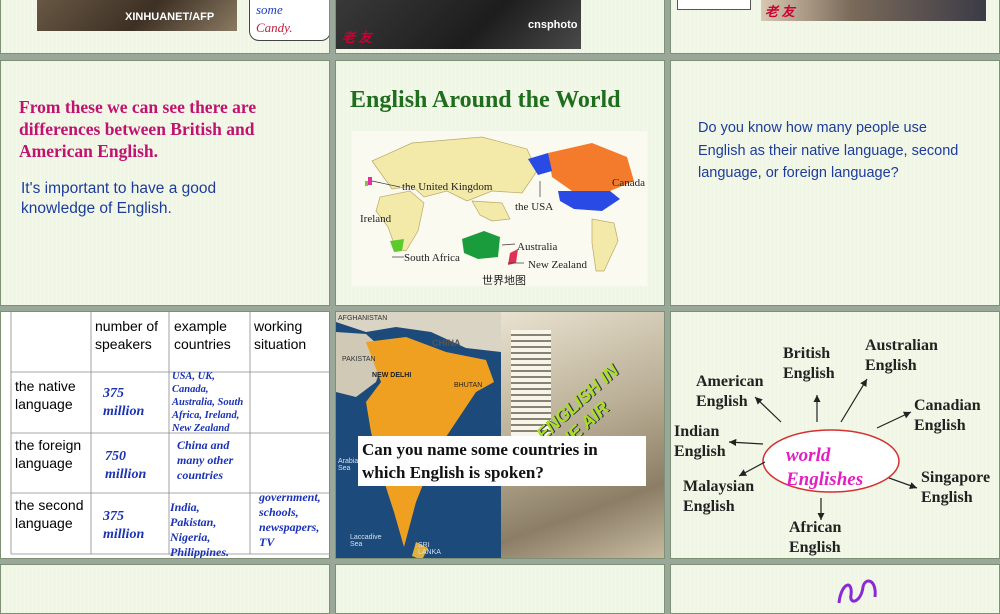  Describe the element at coordinates (956, 487) in the screenshot. I see `variety-singapore: Singapore English` at that location.